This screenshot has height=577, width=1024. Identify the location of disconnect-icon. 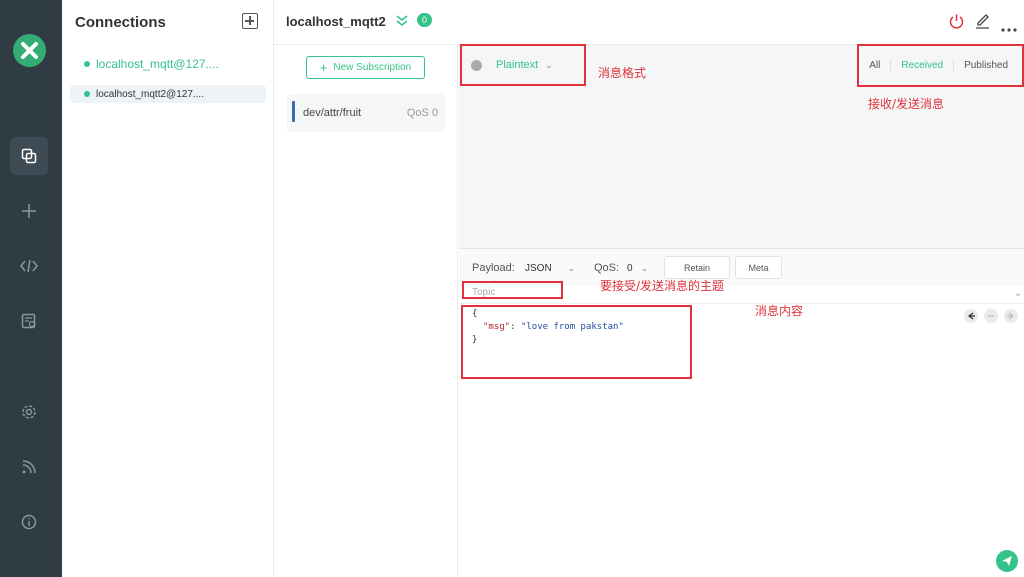
(956, 23).